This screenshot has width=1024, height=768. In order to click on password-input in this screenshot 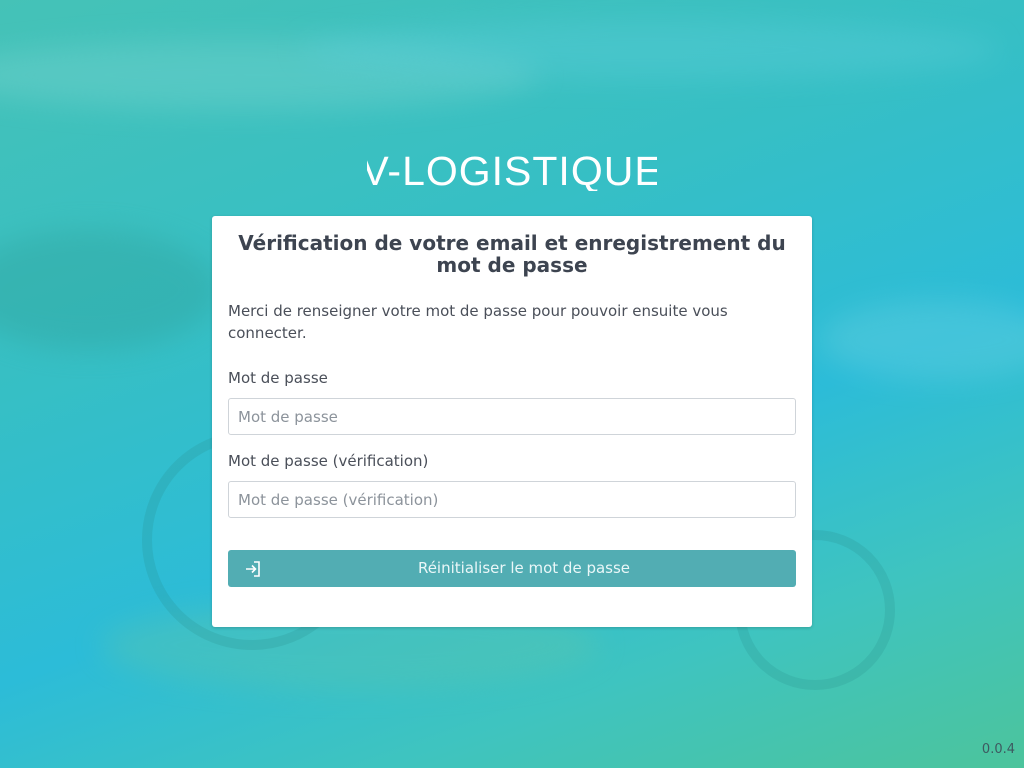, I will do `click(512, 416)`.